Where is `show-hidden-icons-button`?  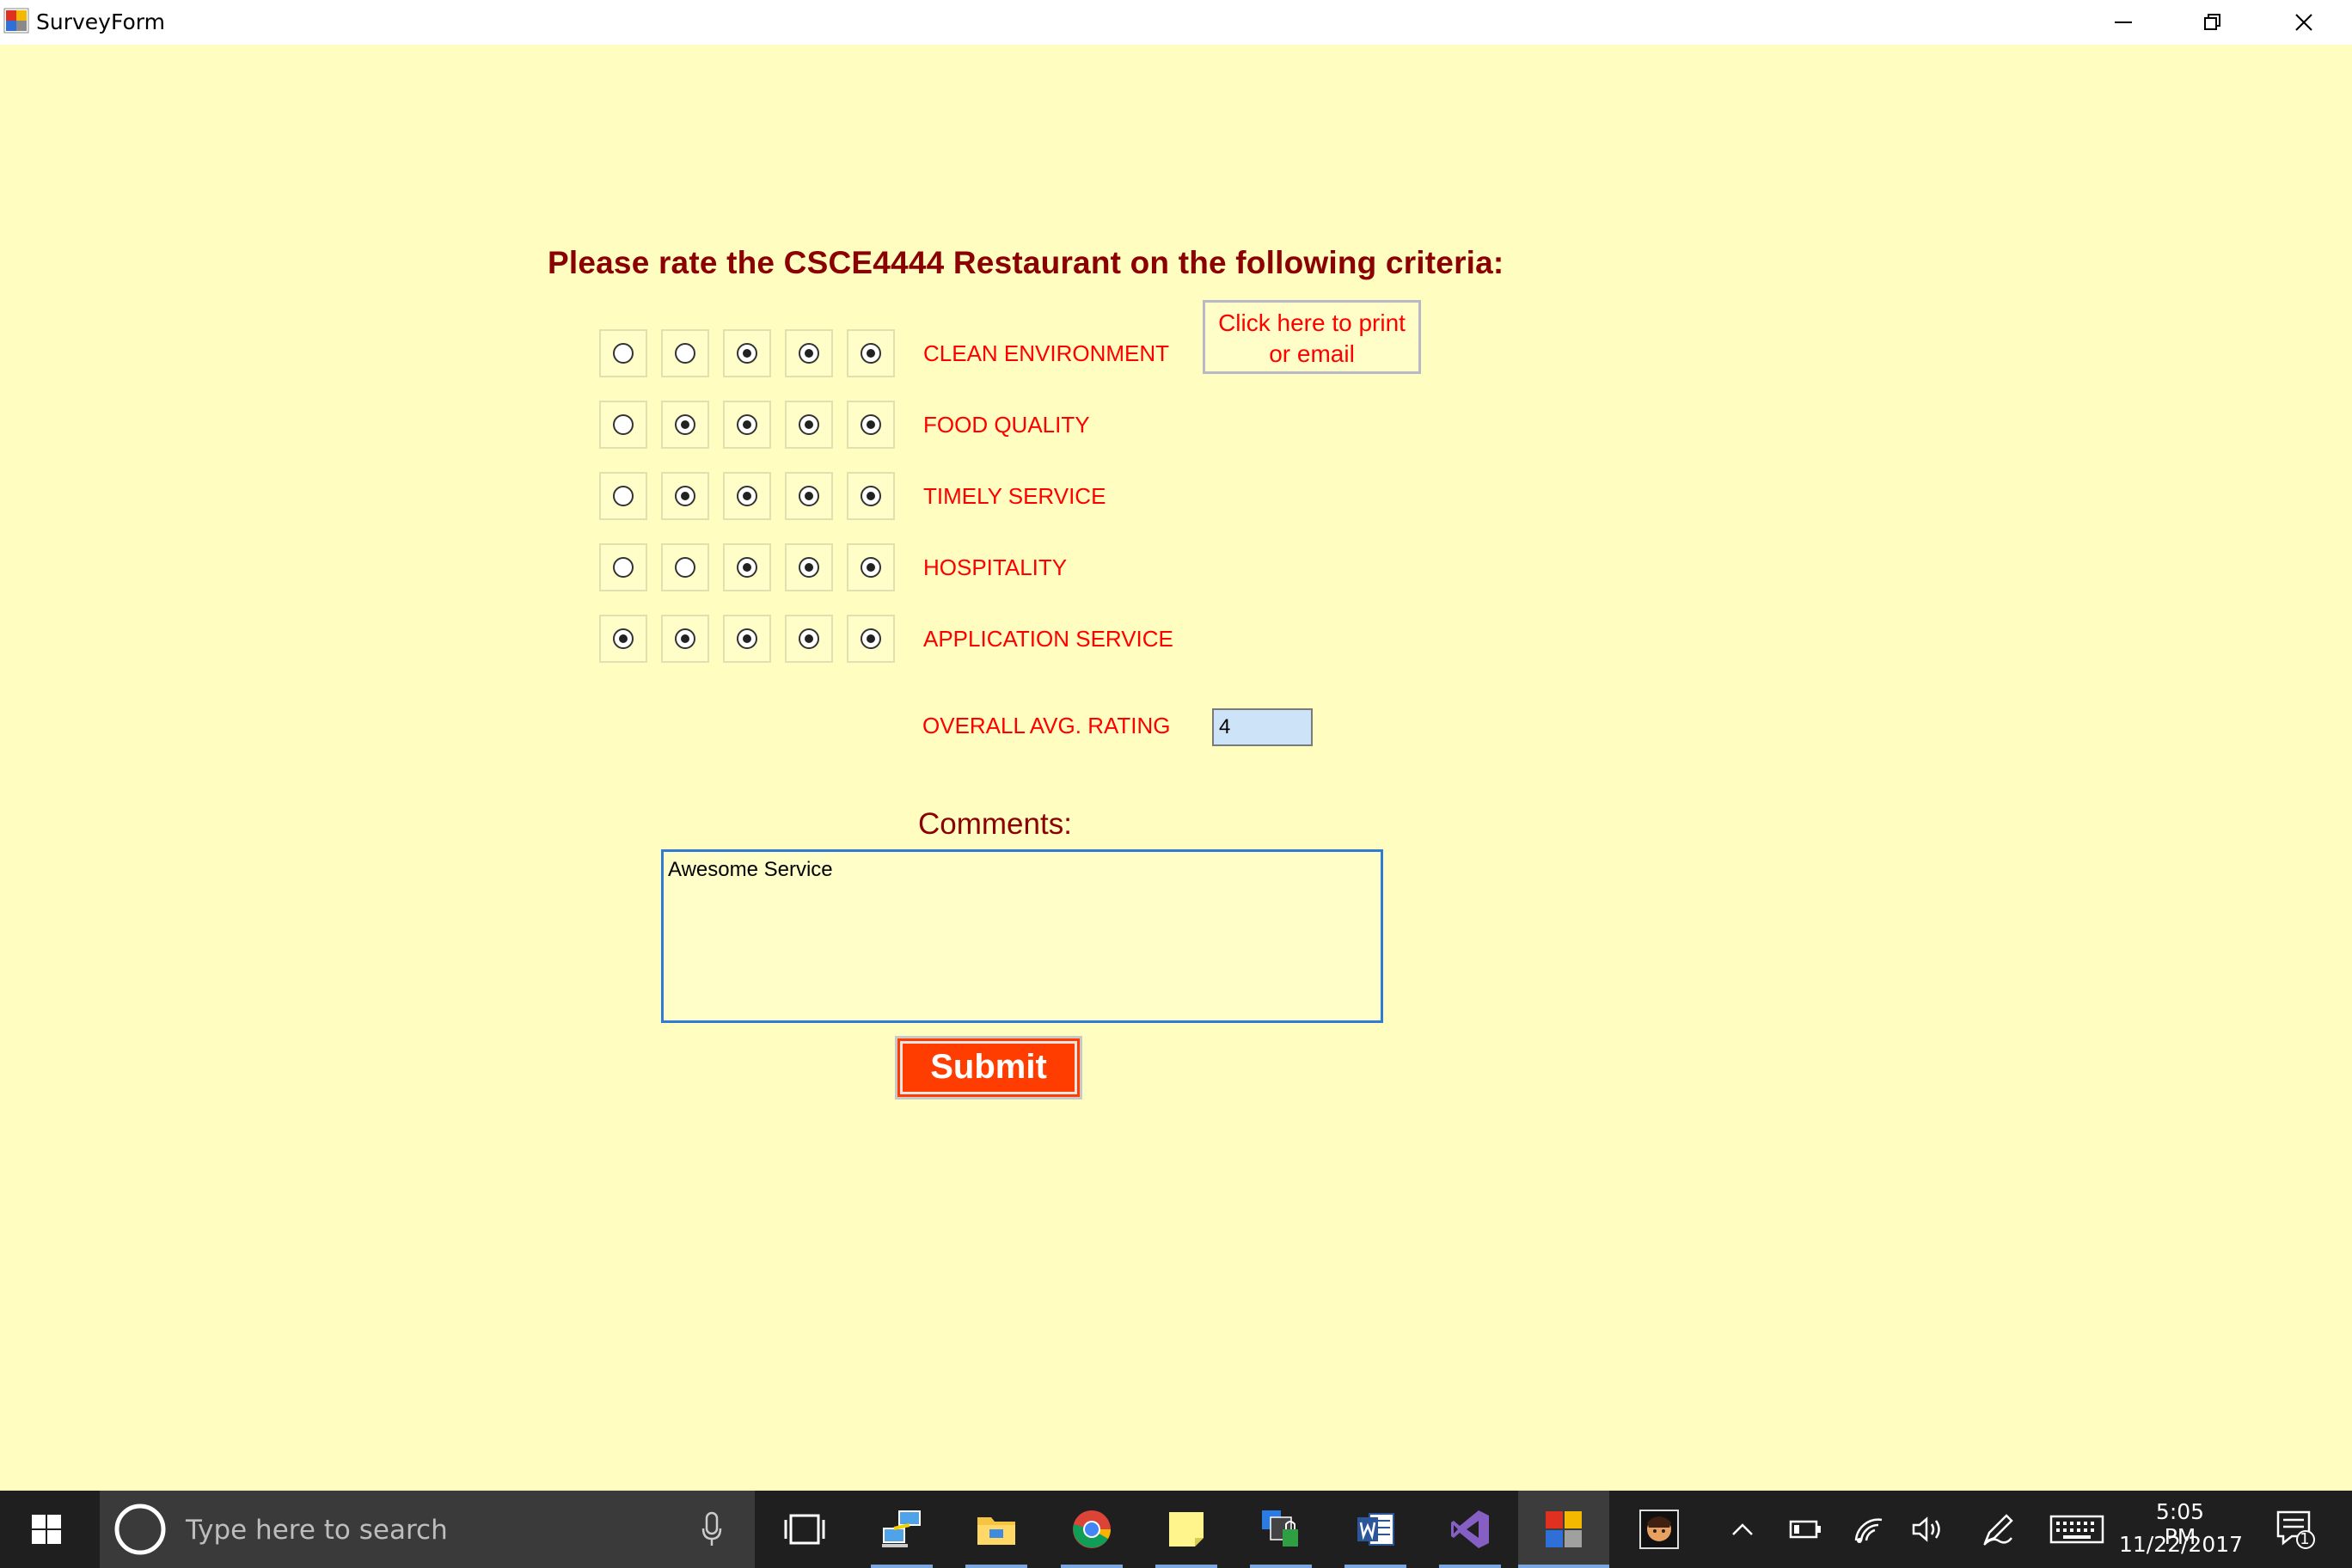
show-hidden-icons-button is located at coordinates (1742, 1529).